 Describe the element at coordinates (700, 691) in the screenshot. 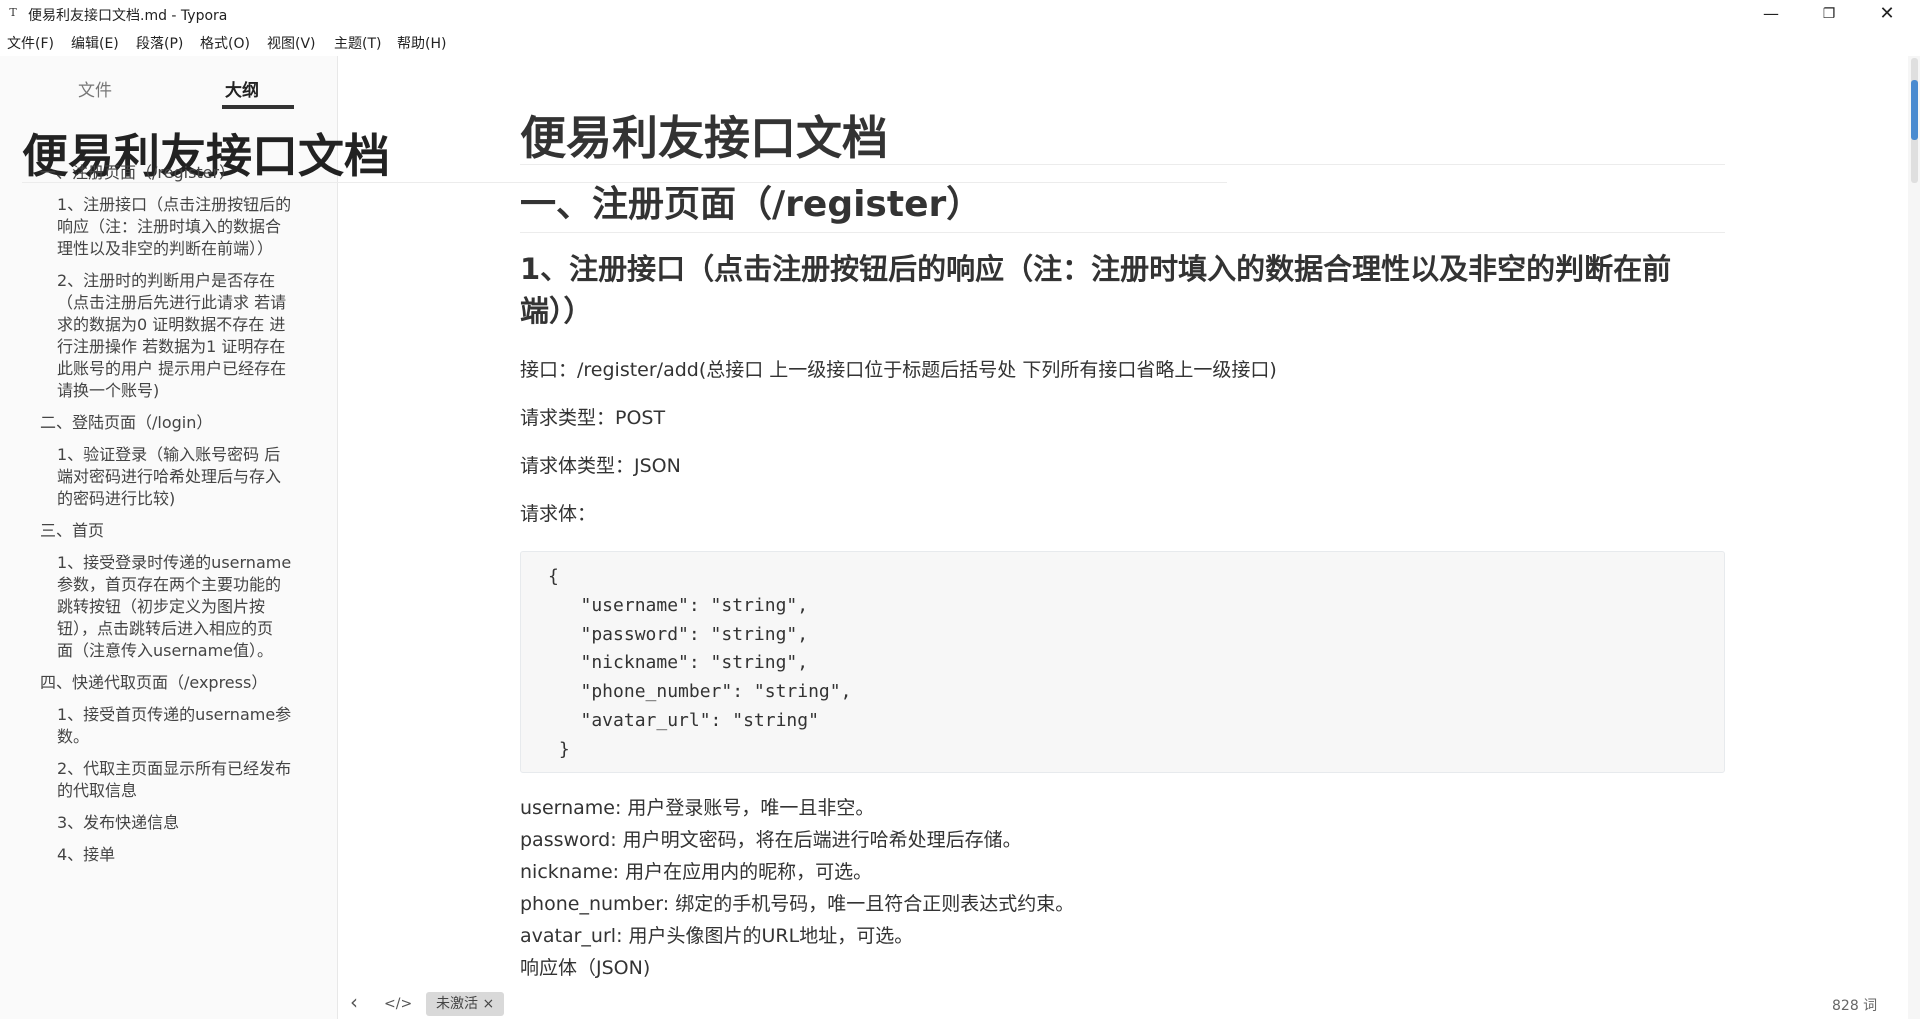

I see `code-line: "phone_number": "string",` at that location.